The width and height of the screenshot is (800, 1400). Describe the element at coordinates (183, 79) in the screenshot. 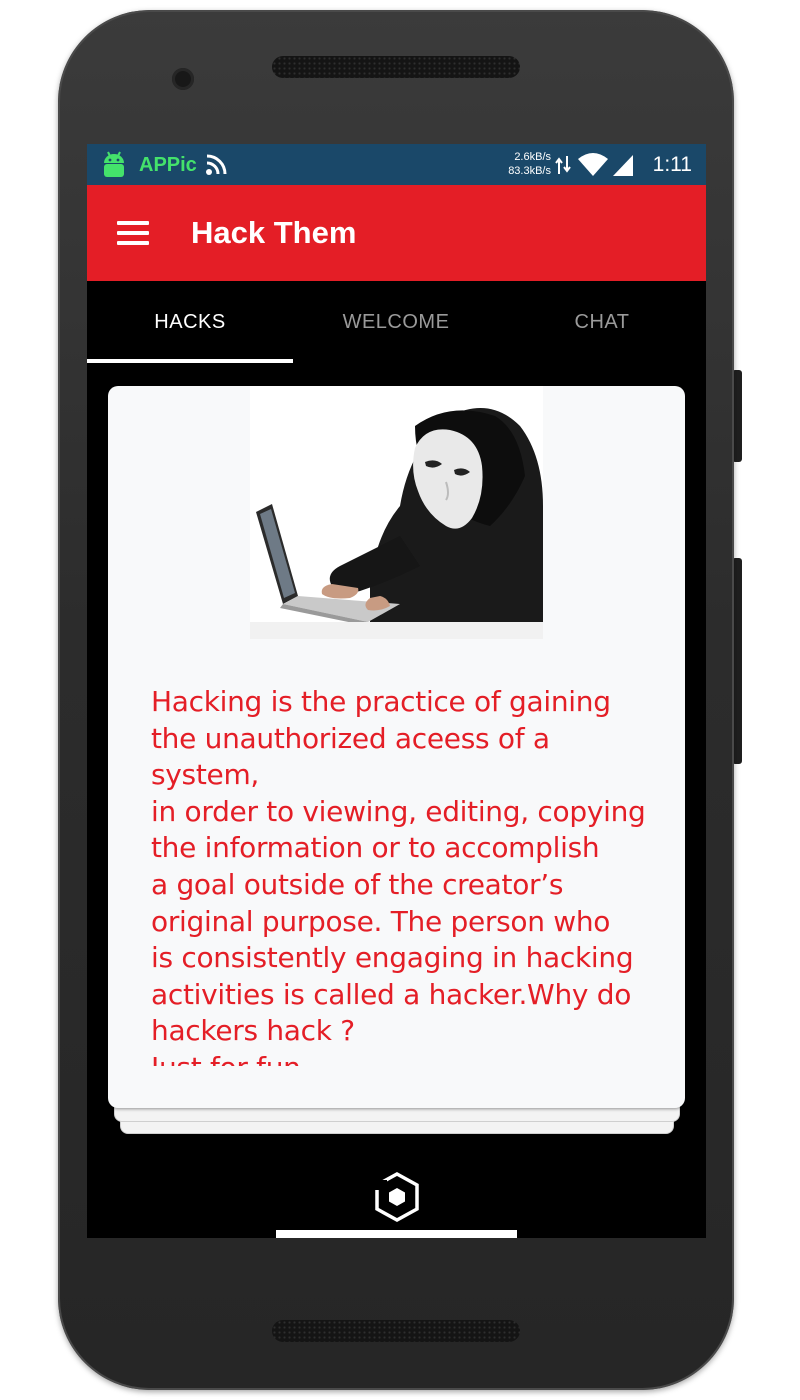

I see `front-camera` at that location.